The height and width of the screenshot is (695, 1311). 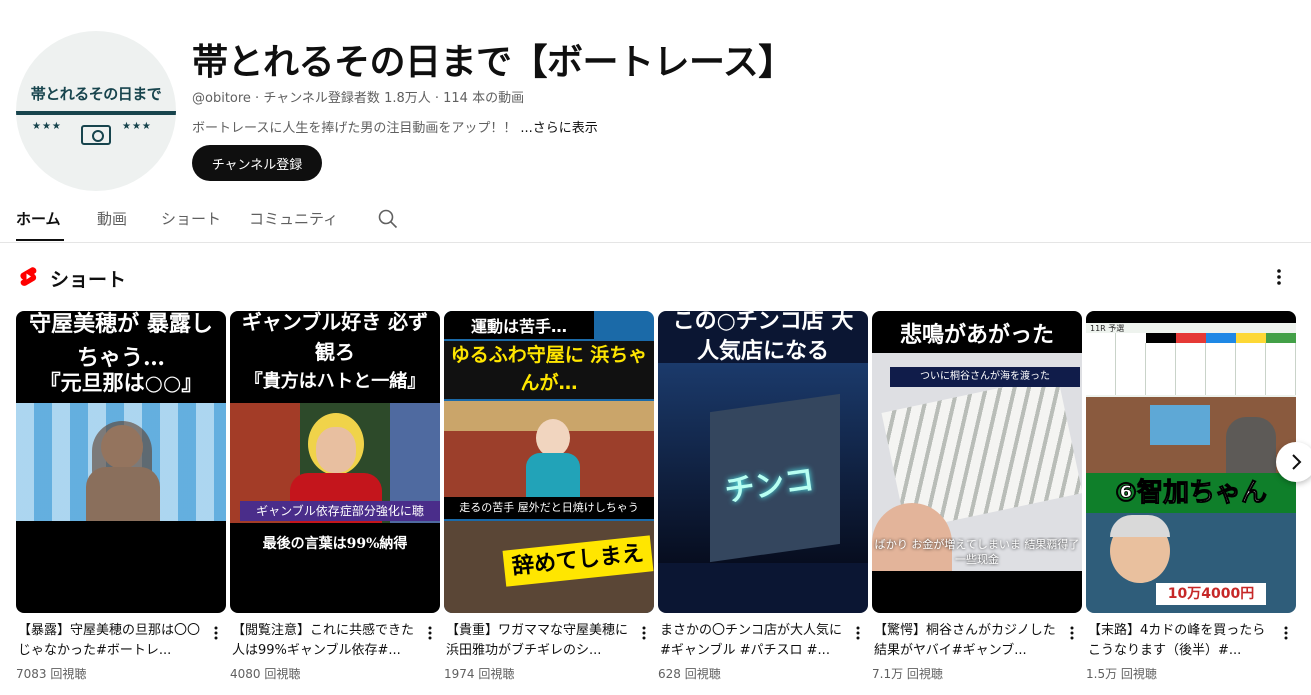 What do you see at coordinates (689, 674) in the screenshot?
I see `short-views: 628 回視聴` at bounding box center [689, 674].